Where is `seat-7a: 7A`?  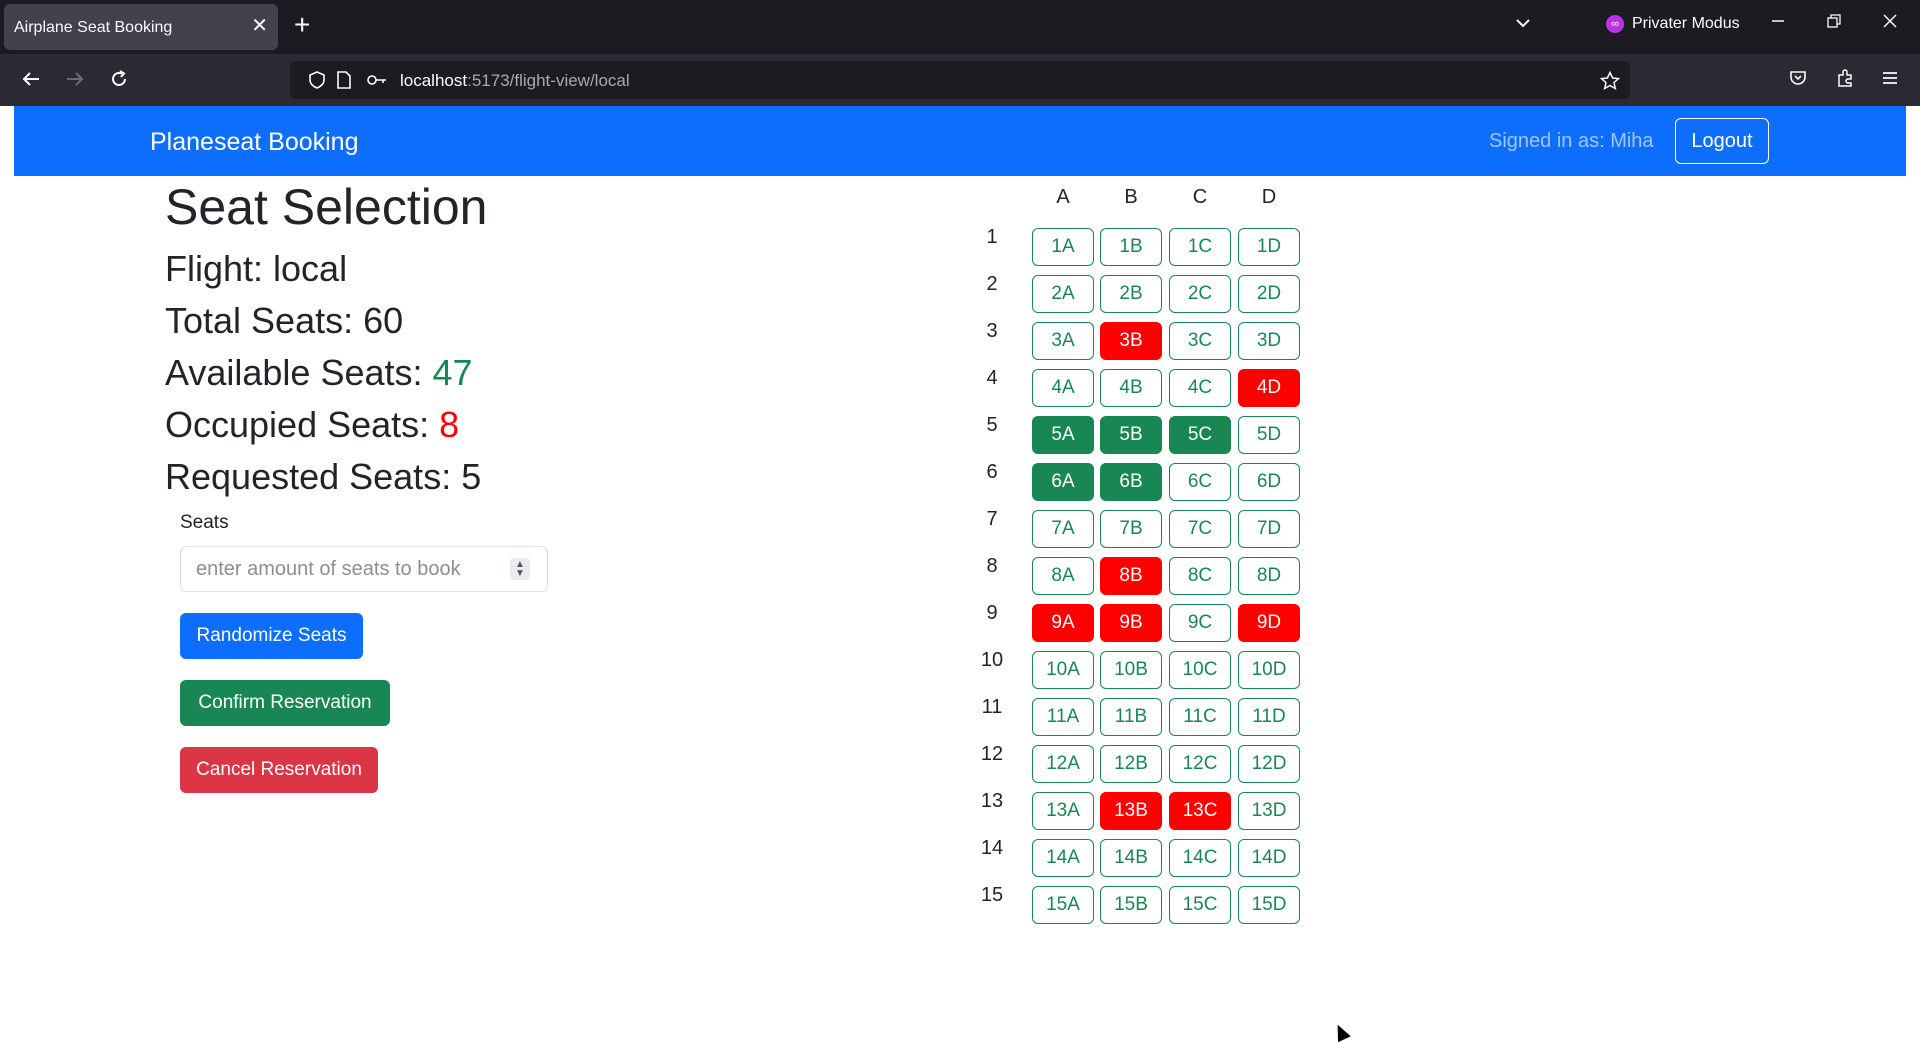
seat-7a: 7A is located at coordinates (1063, 529).